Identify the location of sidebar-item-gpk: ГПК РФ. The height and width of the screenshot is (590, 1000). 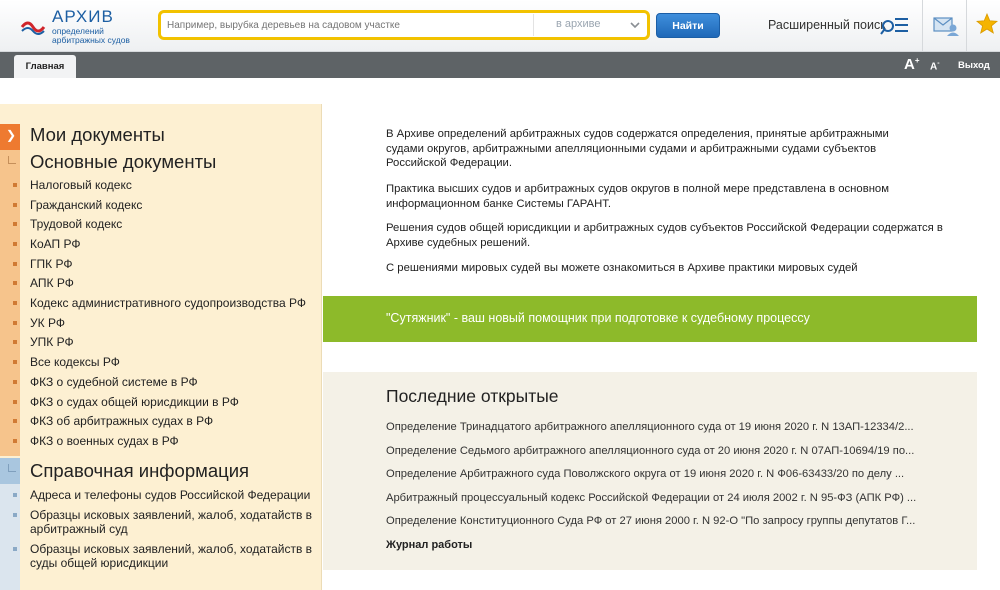
(51, 264).